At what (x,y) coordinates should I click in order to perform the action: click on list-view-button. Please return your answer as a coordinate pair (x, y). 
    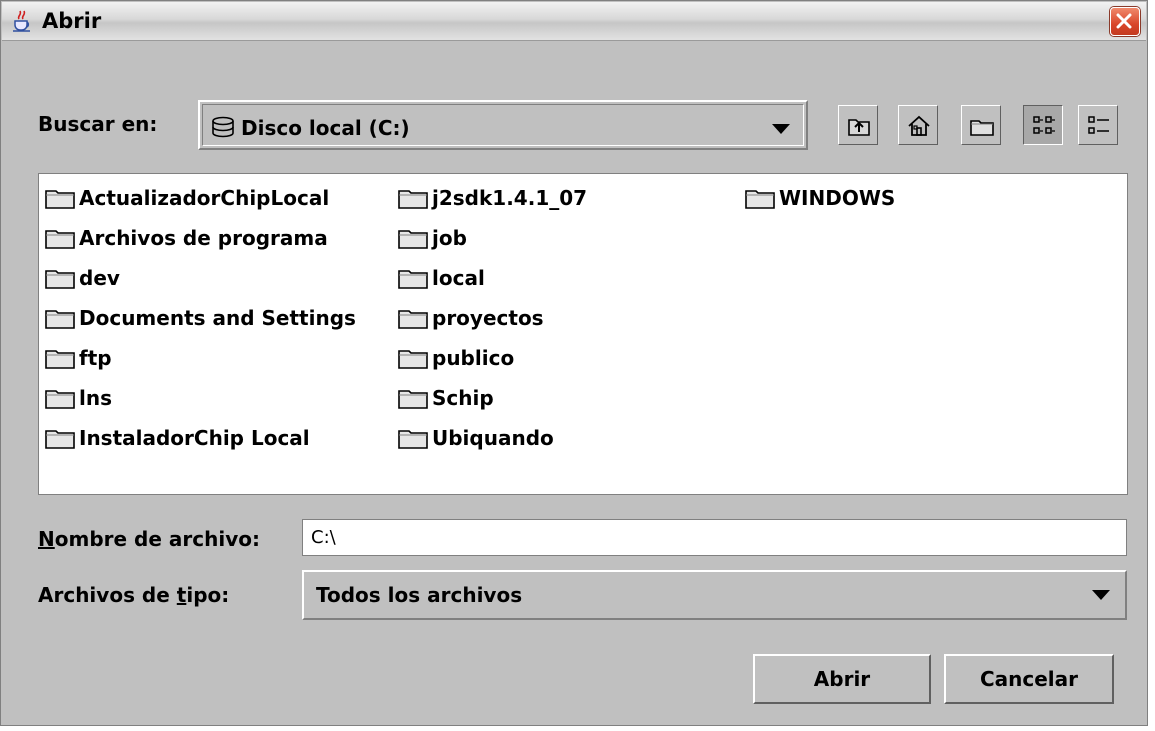
    Looking at the image, I should click on (1043, 125).